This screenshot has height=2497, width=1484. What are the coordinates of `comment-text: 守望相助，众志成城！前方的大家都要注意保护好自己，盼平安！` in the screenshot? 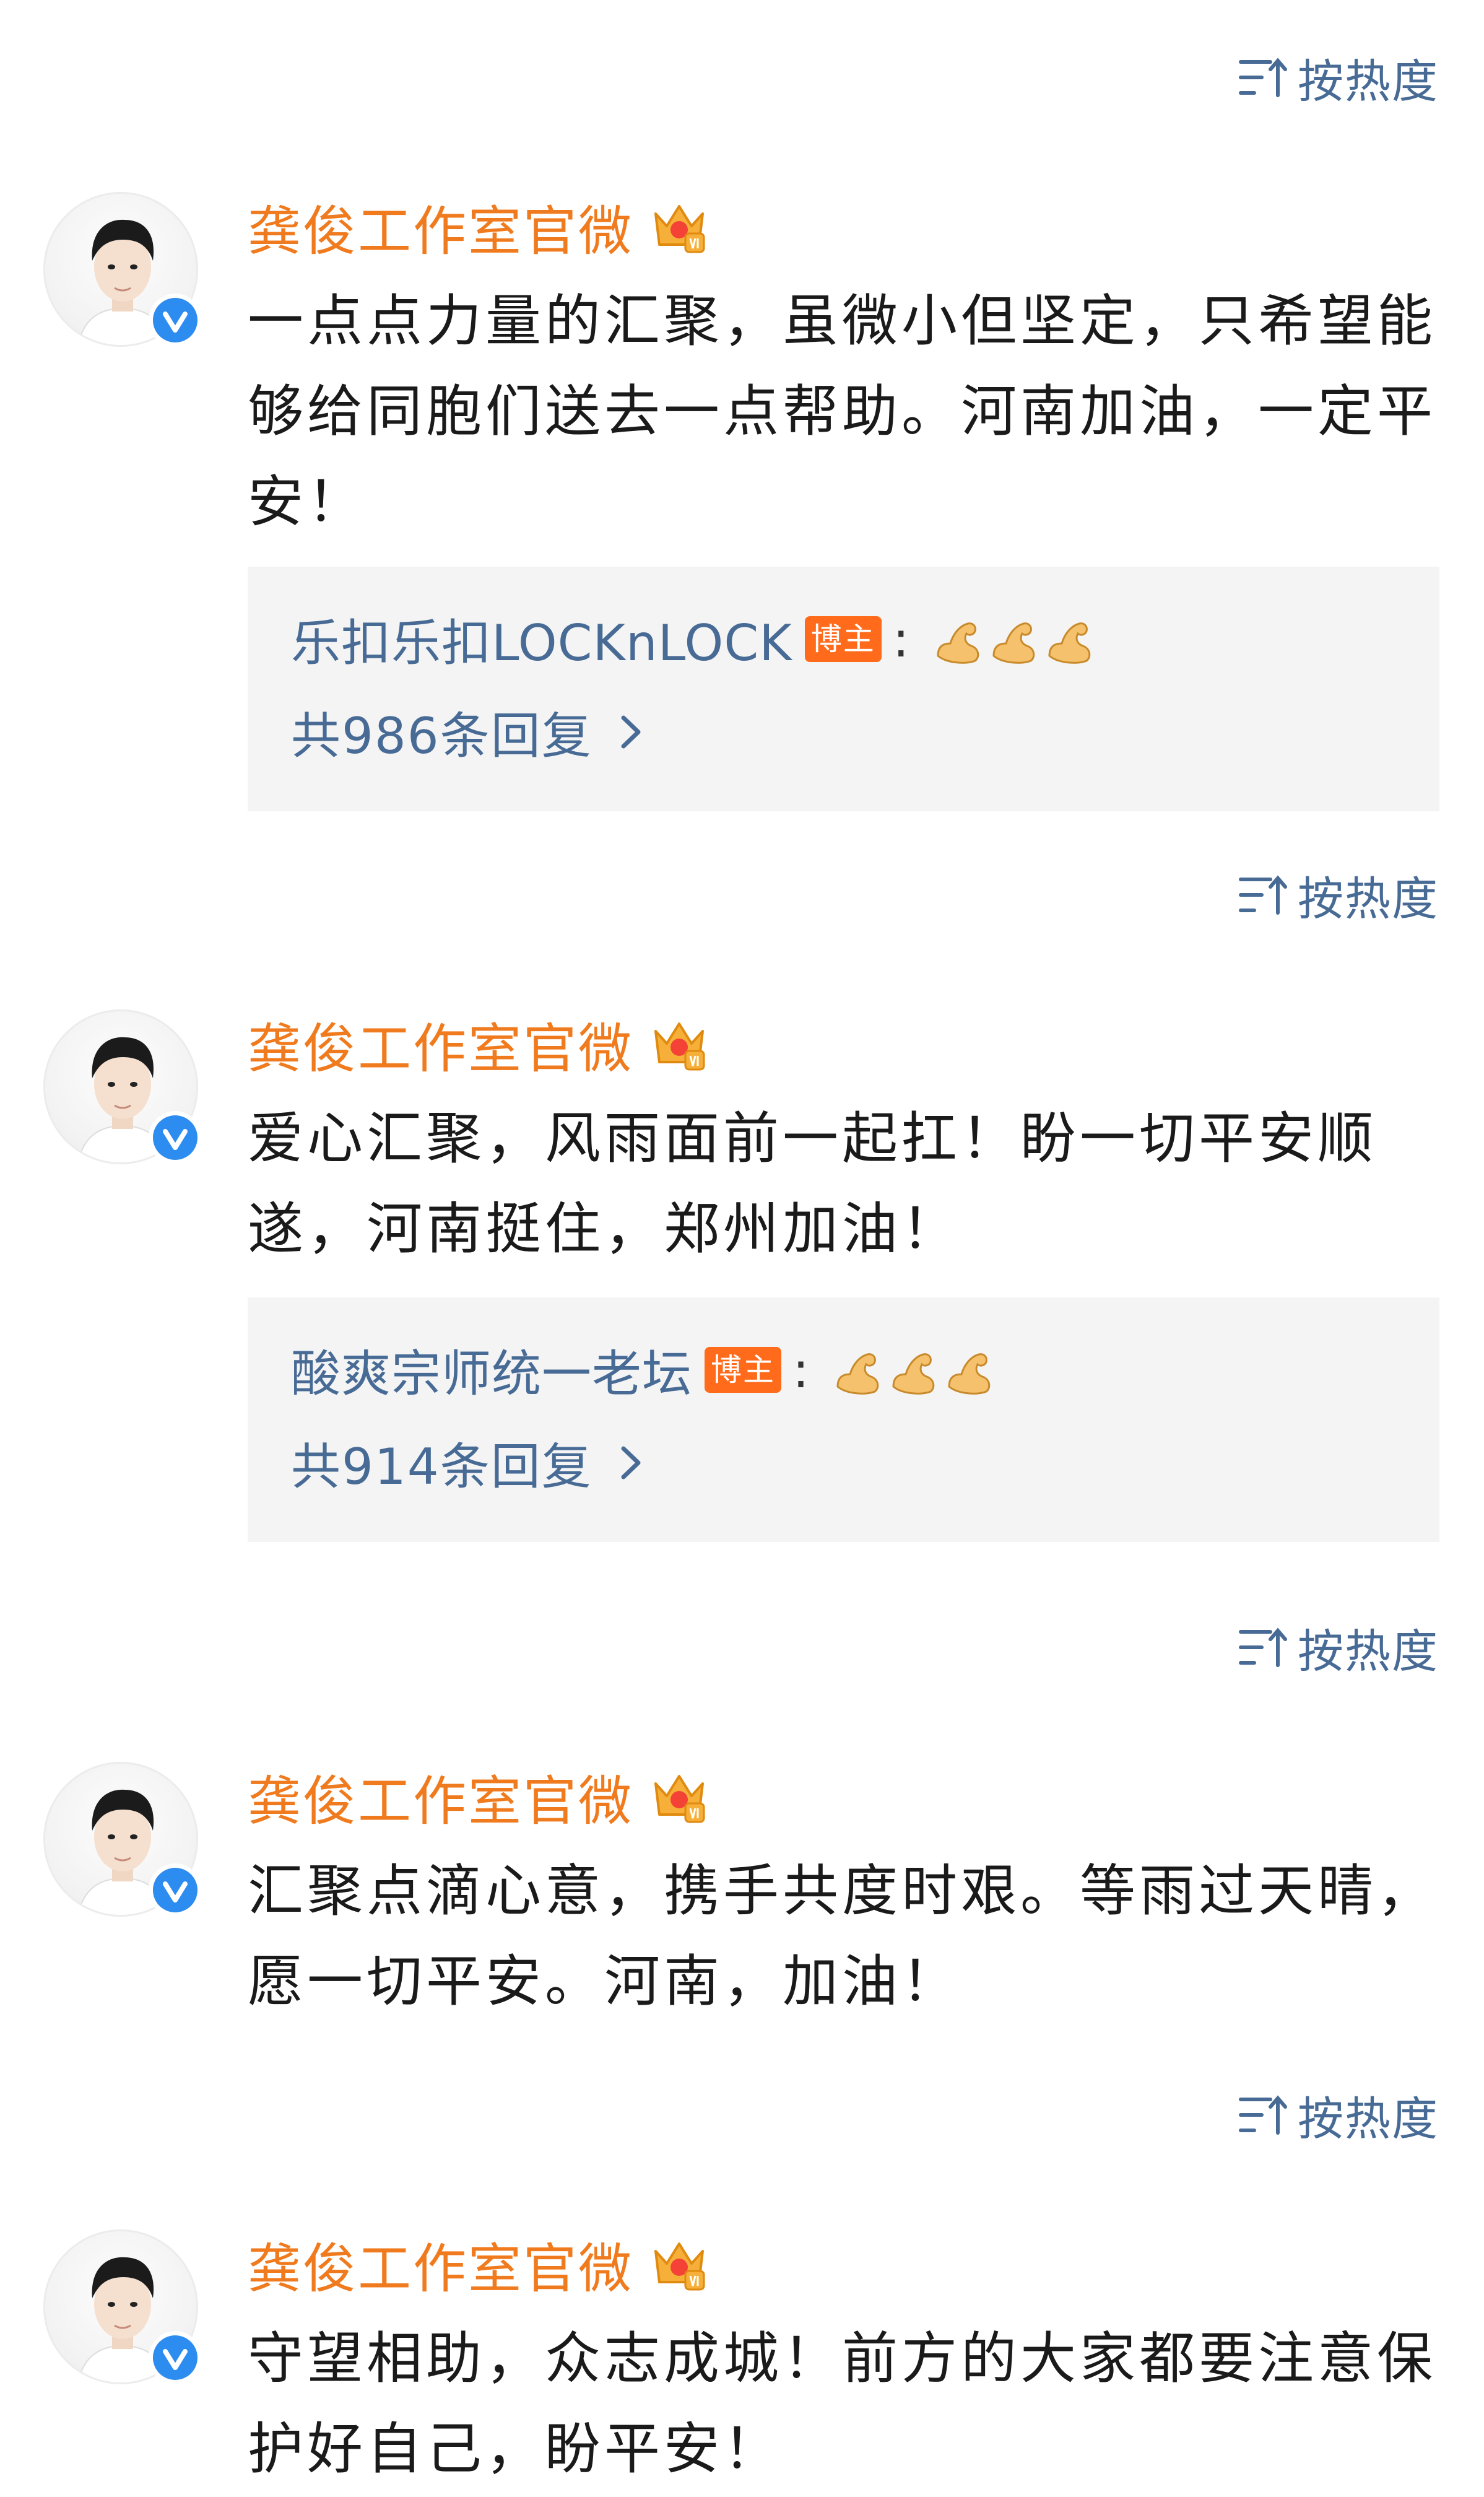 It's located at (842, 2404).